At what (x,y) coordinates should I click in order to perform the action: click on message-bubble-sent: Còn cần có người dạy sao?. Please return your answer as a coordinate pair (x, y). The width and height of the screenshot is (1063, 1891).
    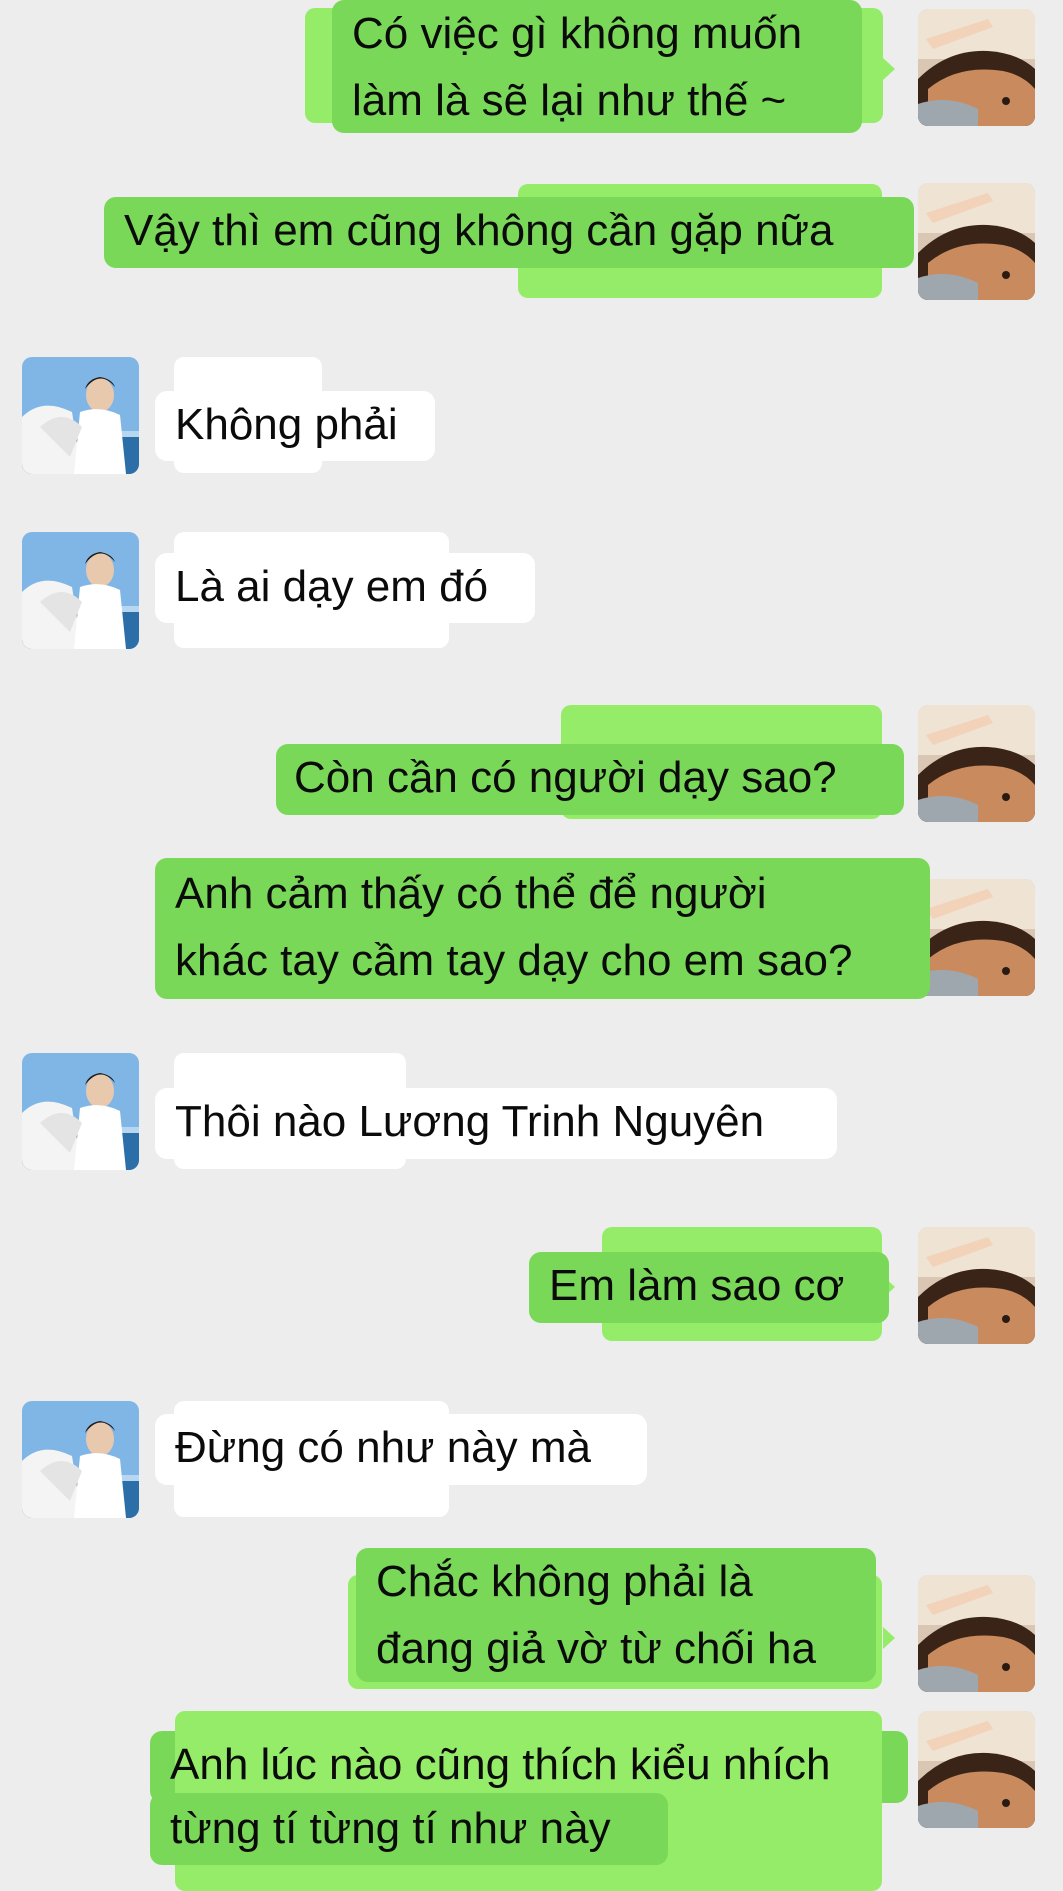
    Looking at the image, I should click on (590, 779).